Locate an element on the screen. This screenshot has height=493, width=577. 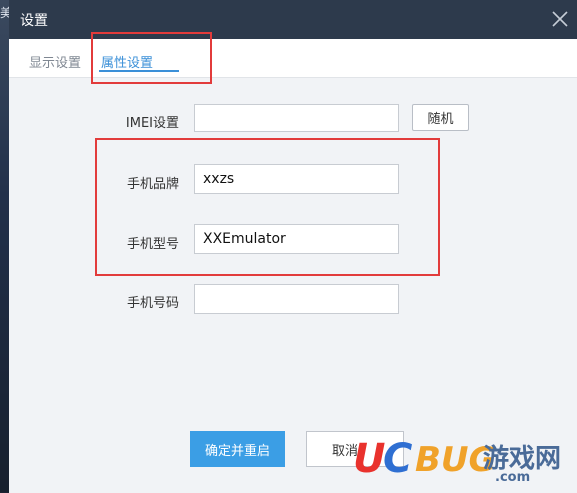
phone-number-label: 手机号码 is located at coordinates (152, 303).